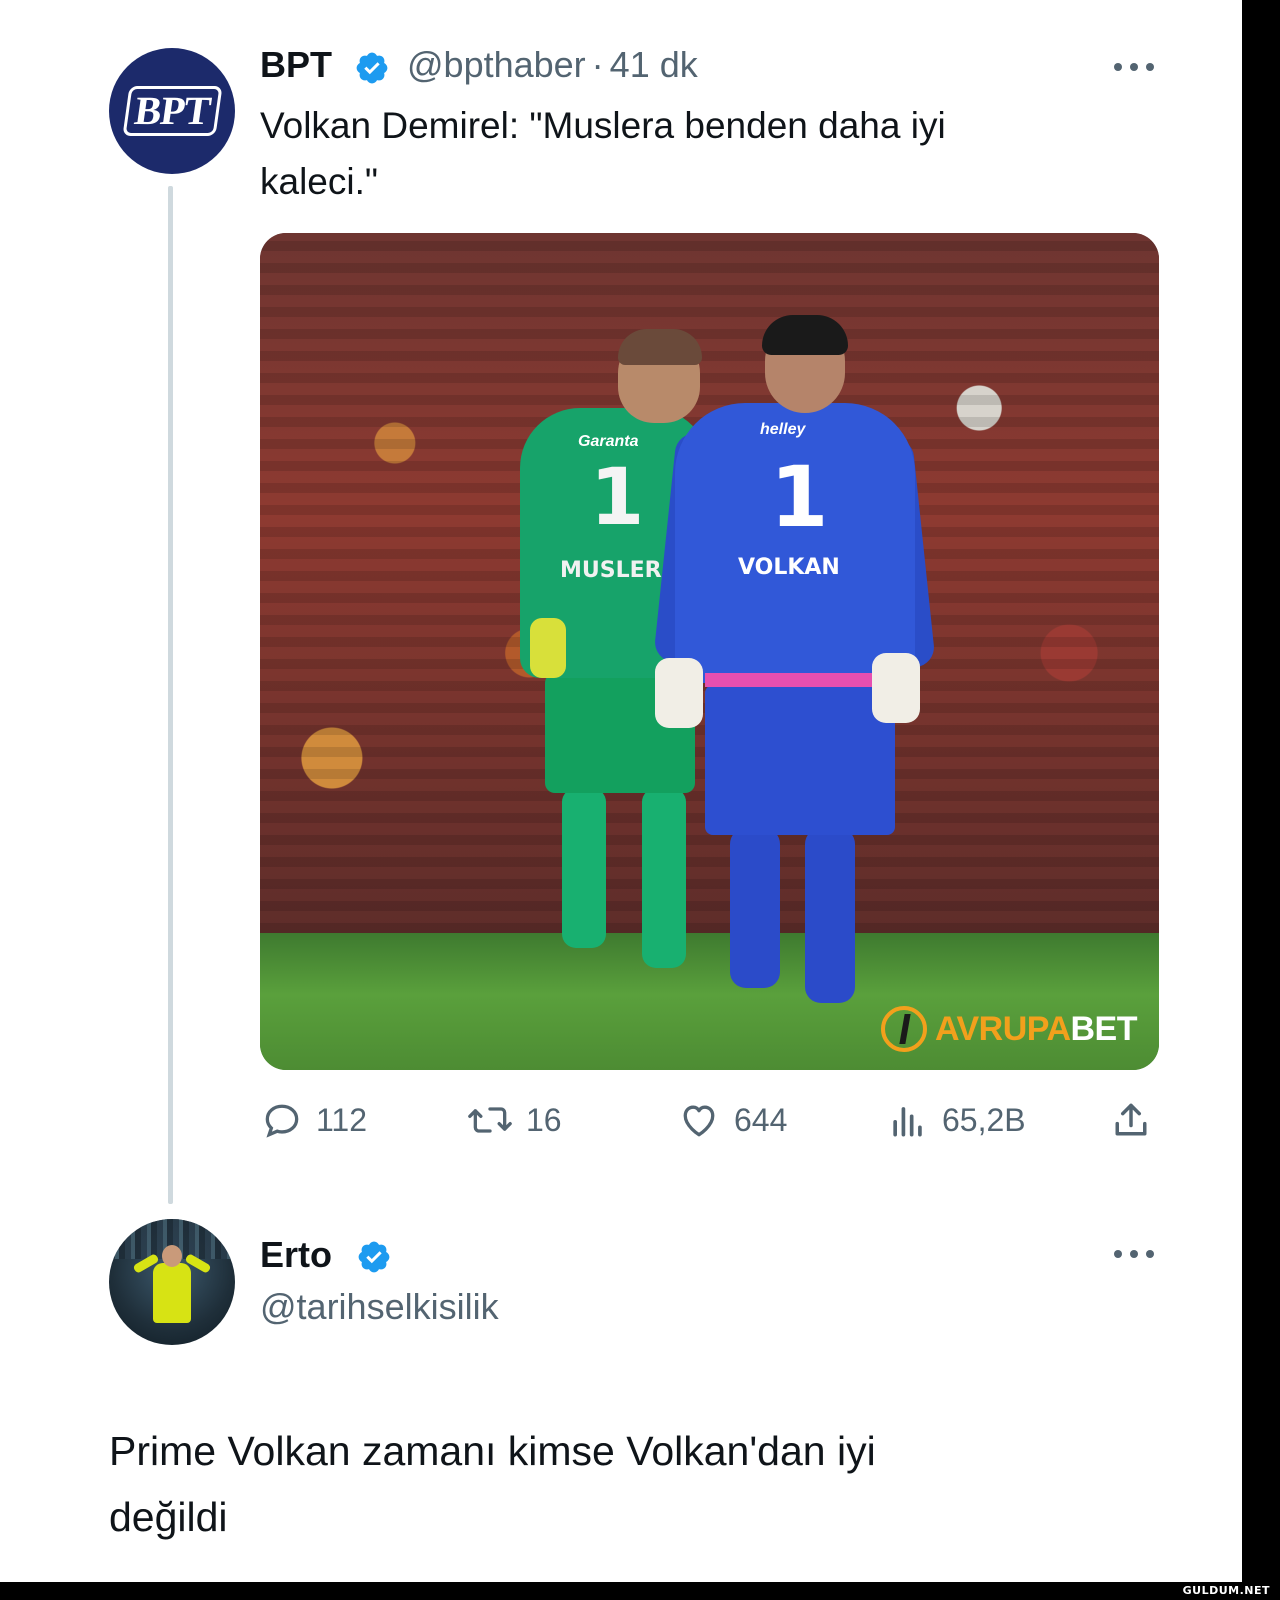  Describe the element at coordinates (282, 1121) in the screenshot. I see `reply-icon` at that location.